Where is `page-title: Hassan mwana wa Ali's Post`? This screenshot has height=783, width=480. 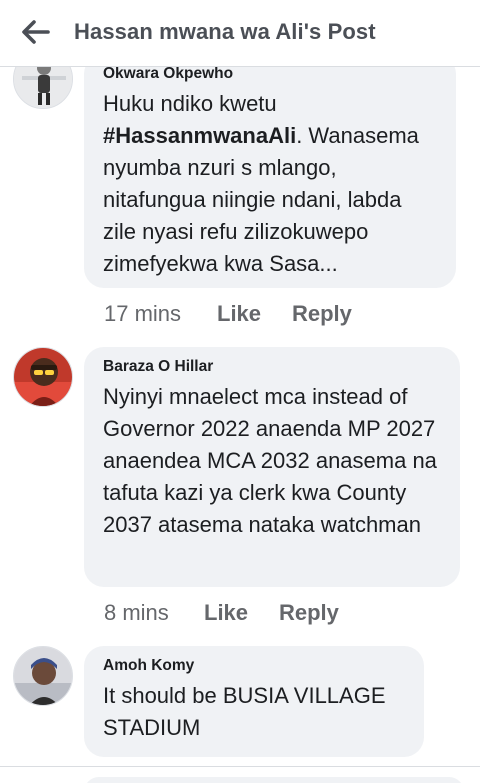 page-title: Hassan mwana wa Ali's Post is located at coordinates (225, 31).